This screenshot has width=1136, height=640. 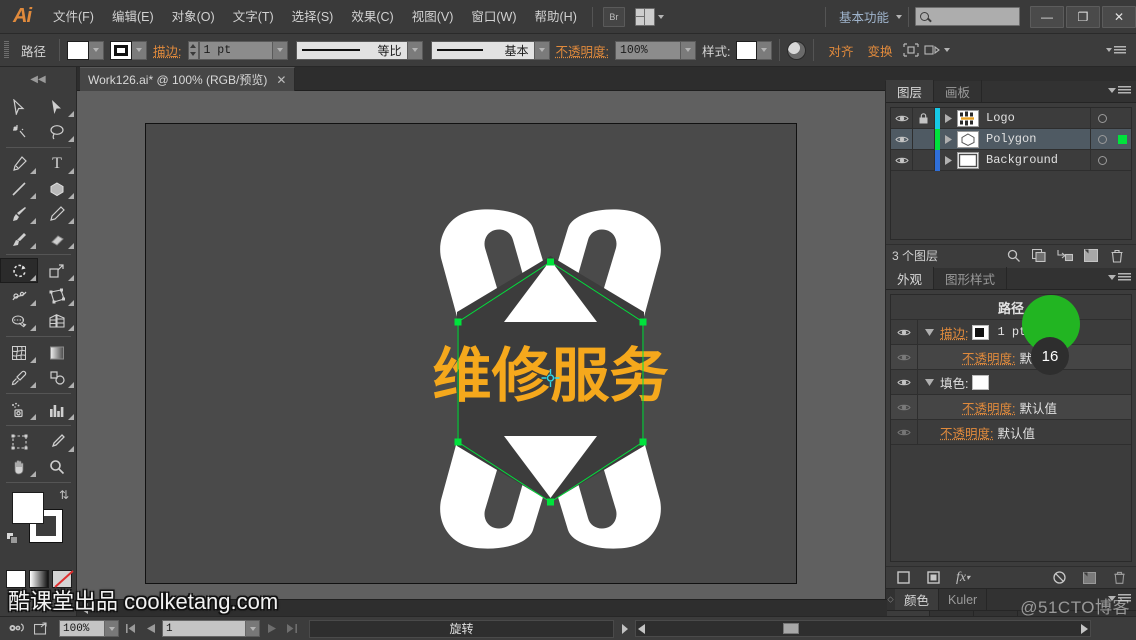 What do you see at coordinates (1091, 256) in the screenshot?
I see `create-new-layer-icon` at bounding box center [1091, 256].